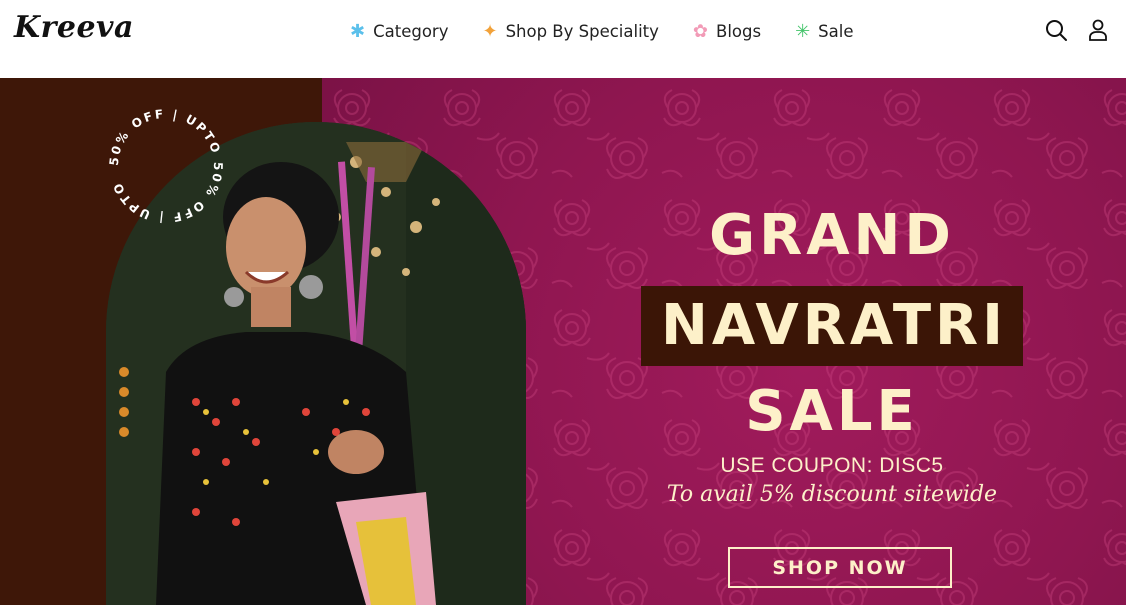 The width and height of the screenshot is (1126, 605). What do you see at coordinates (832, 495) in the screenshot?
I see `discount-text: To avail 5% discount sitewide` at bounding box center [832, 495].